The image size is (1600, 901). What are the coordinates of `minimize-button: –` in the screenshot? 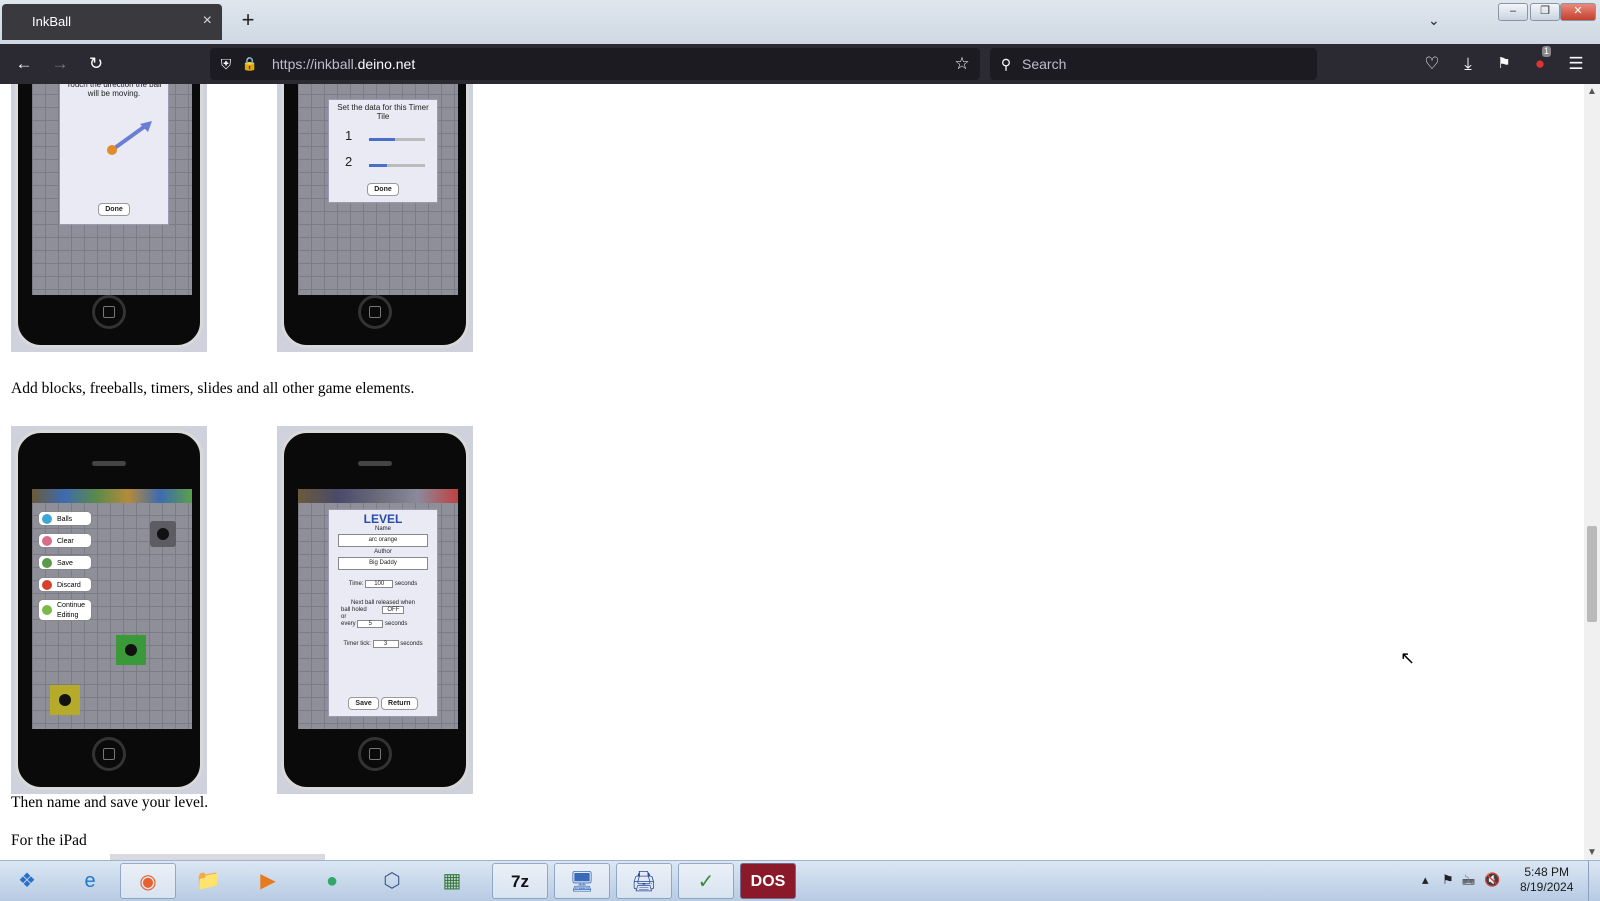 It's located at (1513, 12).